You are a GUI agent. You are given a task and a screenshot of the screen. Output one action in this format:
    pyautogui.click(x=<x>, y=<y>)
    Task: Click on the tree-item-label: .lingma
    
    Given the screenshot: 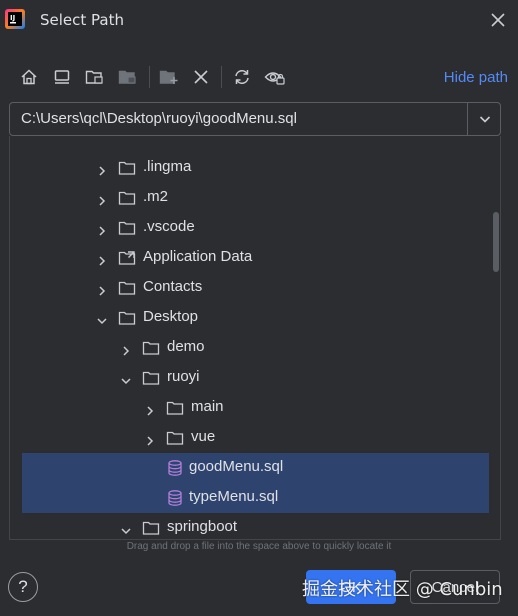 What is the action you would take?
    pyautogui.click(x=167, y=166)
    